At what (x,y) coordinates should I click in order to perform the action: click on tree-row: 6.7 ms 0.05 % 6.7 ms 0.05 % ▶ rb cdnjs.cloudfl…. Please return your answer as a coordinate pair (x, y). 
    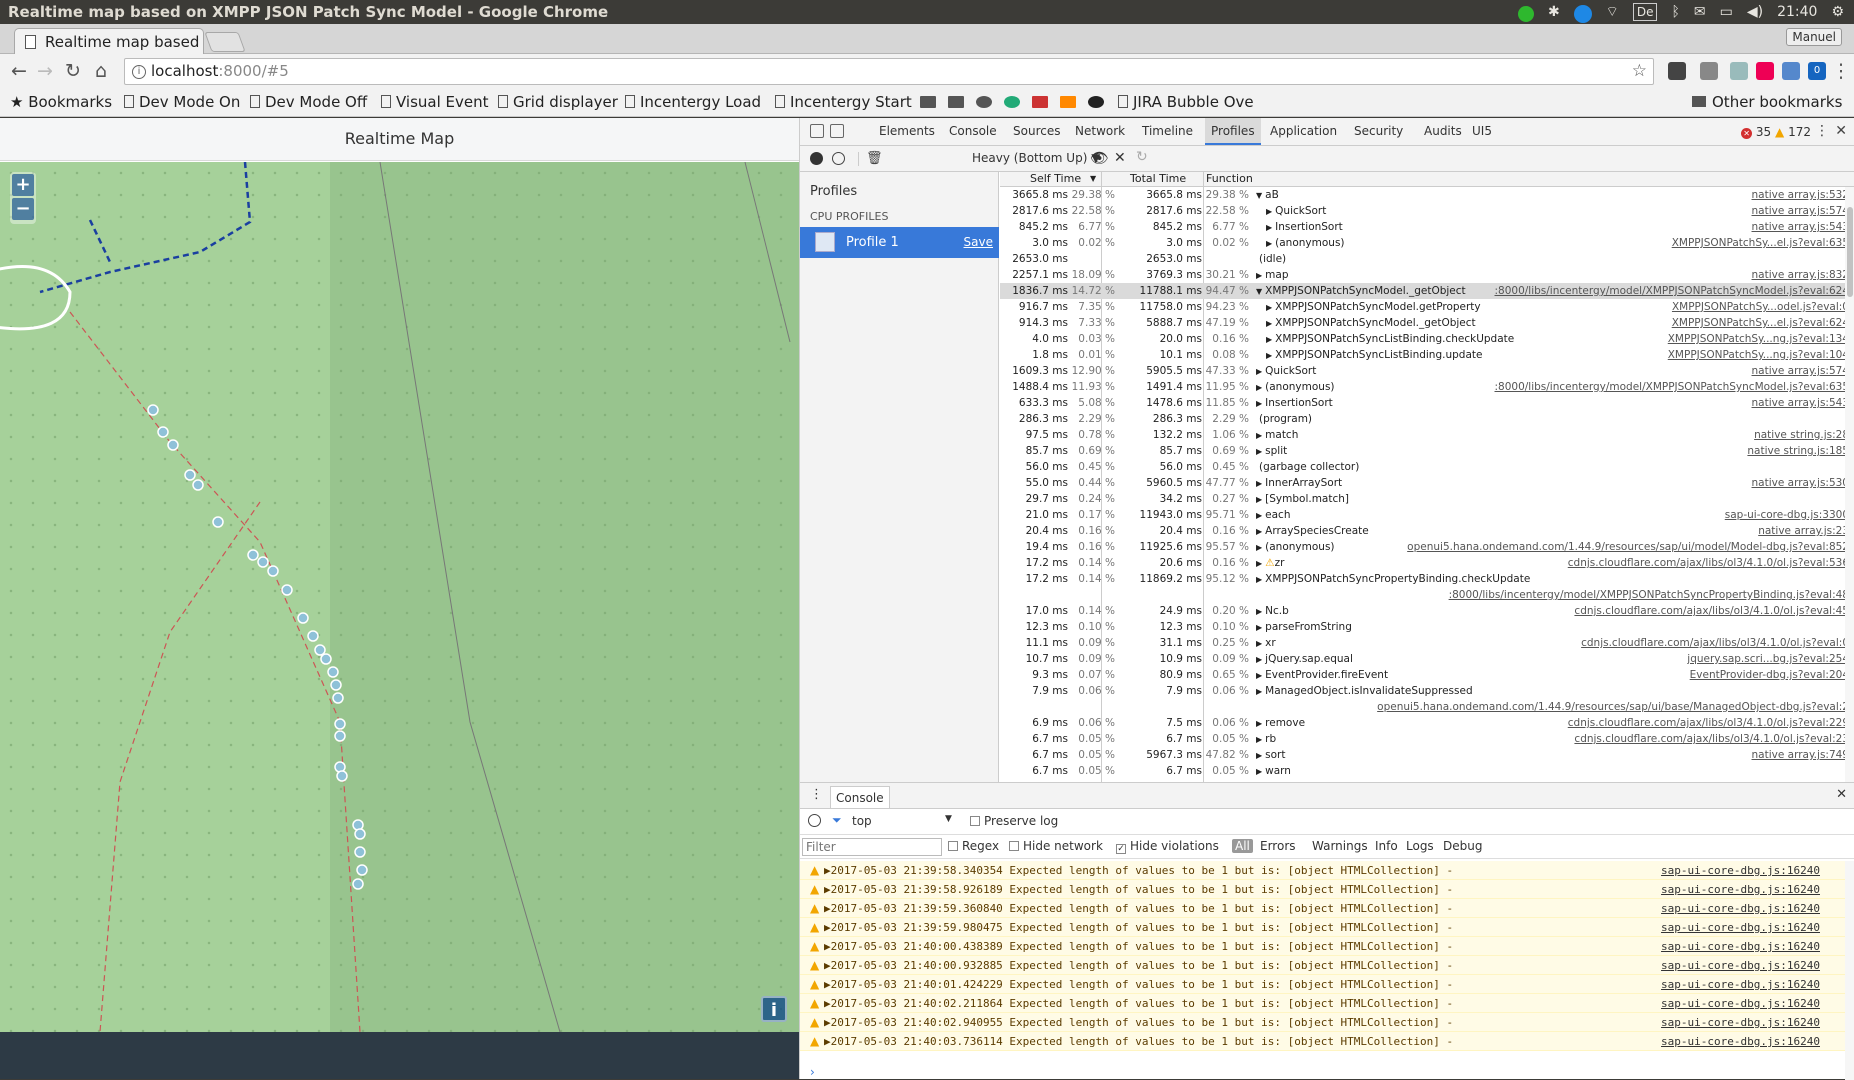
    Looking at the image, I should click on (1427, 739).